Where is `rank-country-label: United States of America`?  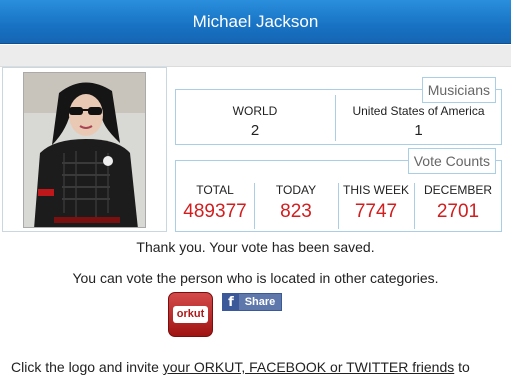 rank-country-label: United States of America is located at coordinates (418, 111).